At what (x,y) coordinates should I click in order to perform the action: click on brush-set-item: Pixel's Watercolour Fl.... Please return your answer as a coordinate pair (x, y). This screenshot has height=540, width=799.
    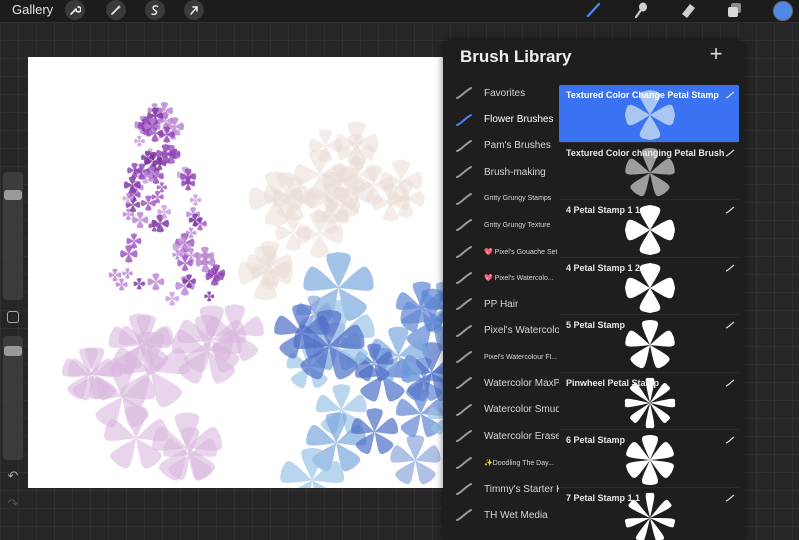
    Looking at the image, I should click on (501, 357).